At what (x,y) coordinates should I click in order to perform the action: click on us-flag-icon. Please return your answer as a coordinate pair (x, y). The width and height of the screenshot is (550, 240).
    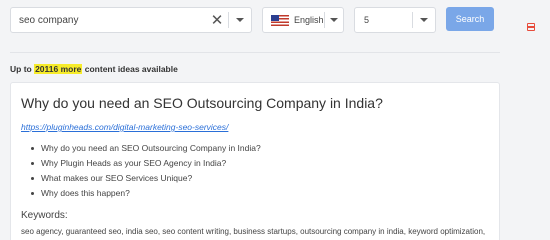
    Looking at the image, I should click on (280, 20).